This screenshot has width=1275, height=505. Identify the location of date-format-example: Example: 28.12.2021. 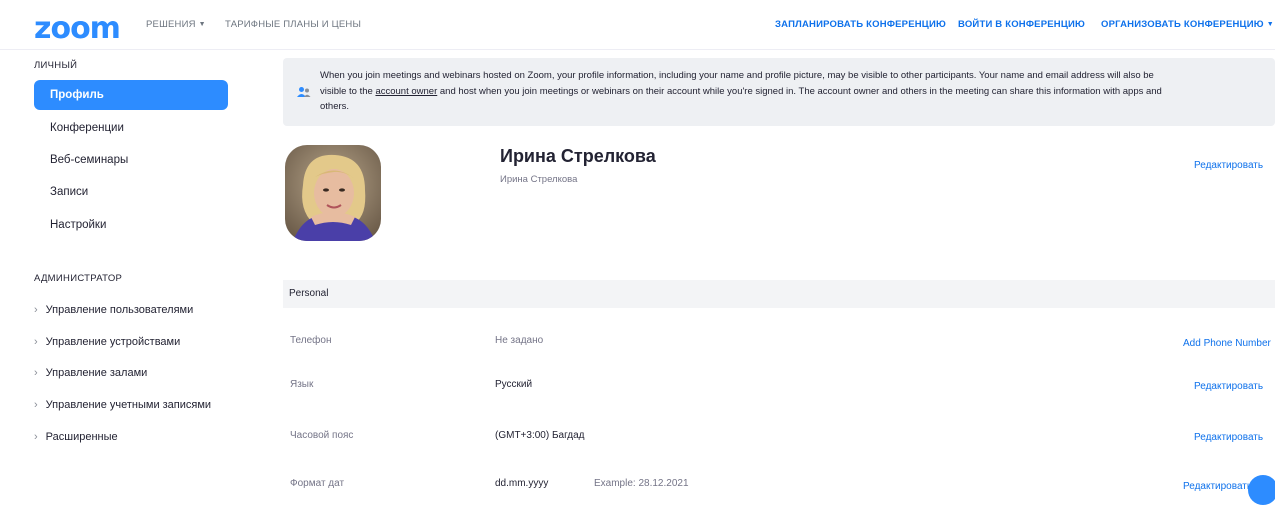
(641, 483).